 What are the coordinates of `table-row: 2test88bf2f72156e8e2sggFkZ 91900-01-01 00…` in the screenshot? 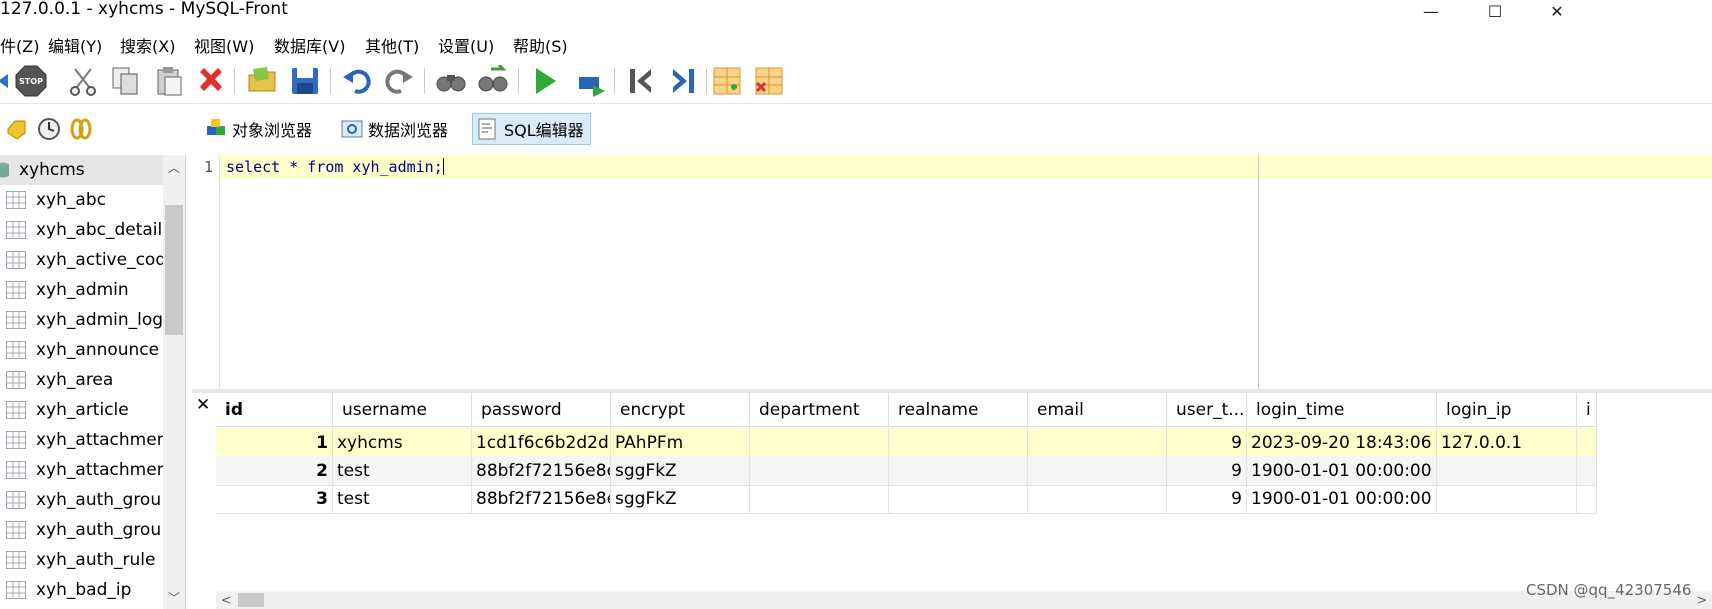 It's located at (906, 471).